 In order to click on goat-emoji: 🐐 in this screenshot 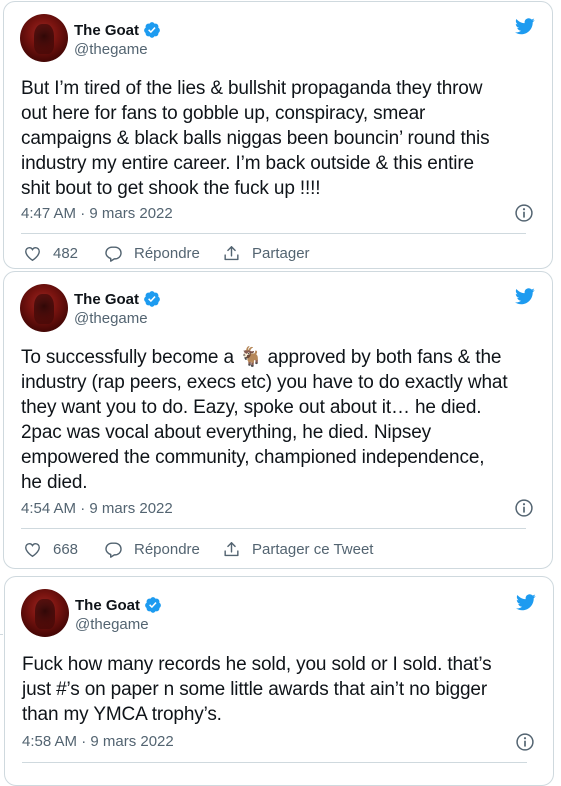, I will do `click(251, 357)`.